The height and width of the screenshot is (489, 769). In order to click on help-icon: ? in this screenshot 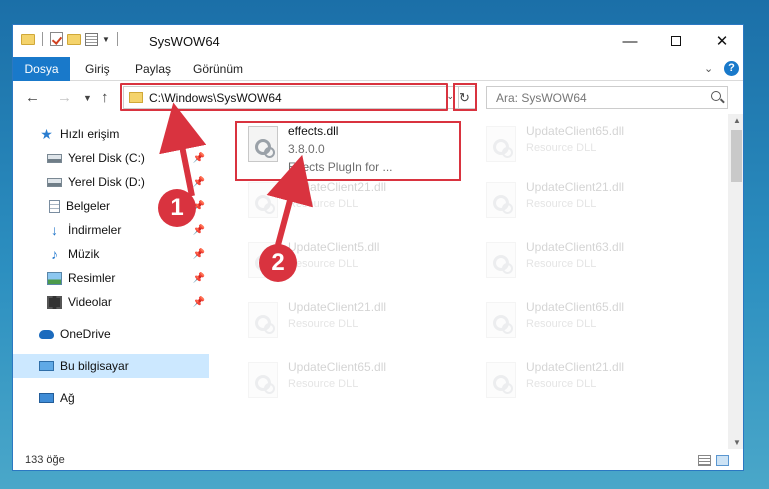, I will do `click(731, 68)`.